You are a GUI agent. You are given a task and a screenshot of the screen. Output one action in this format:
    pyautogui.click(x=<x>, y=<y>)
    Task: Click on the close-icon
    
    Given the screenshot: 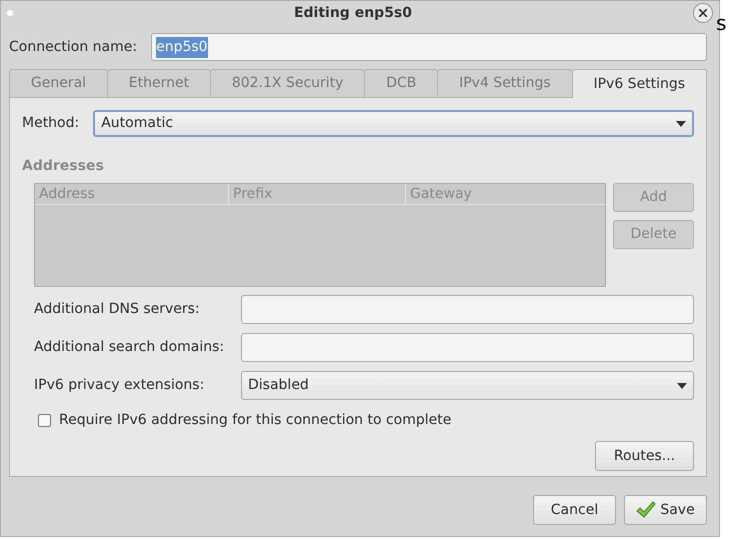 What is the action you would take?
    pyautogui.click(x=702, y=13)
    